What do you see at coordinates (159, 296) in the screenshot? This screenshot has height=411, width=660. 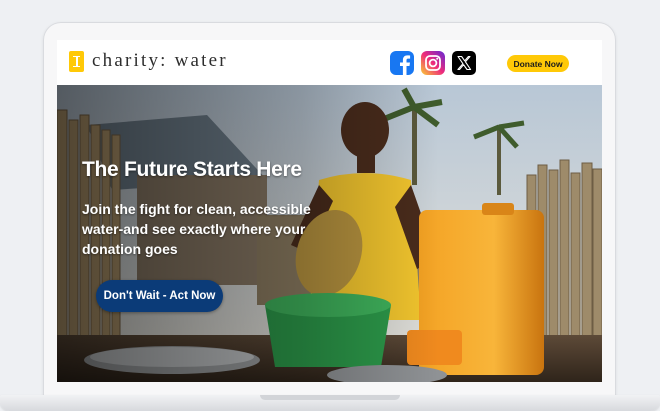 I see `act-now-button: Don't Wait - Act Now` at bounding box center [159, 296].